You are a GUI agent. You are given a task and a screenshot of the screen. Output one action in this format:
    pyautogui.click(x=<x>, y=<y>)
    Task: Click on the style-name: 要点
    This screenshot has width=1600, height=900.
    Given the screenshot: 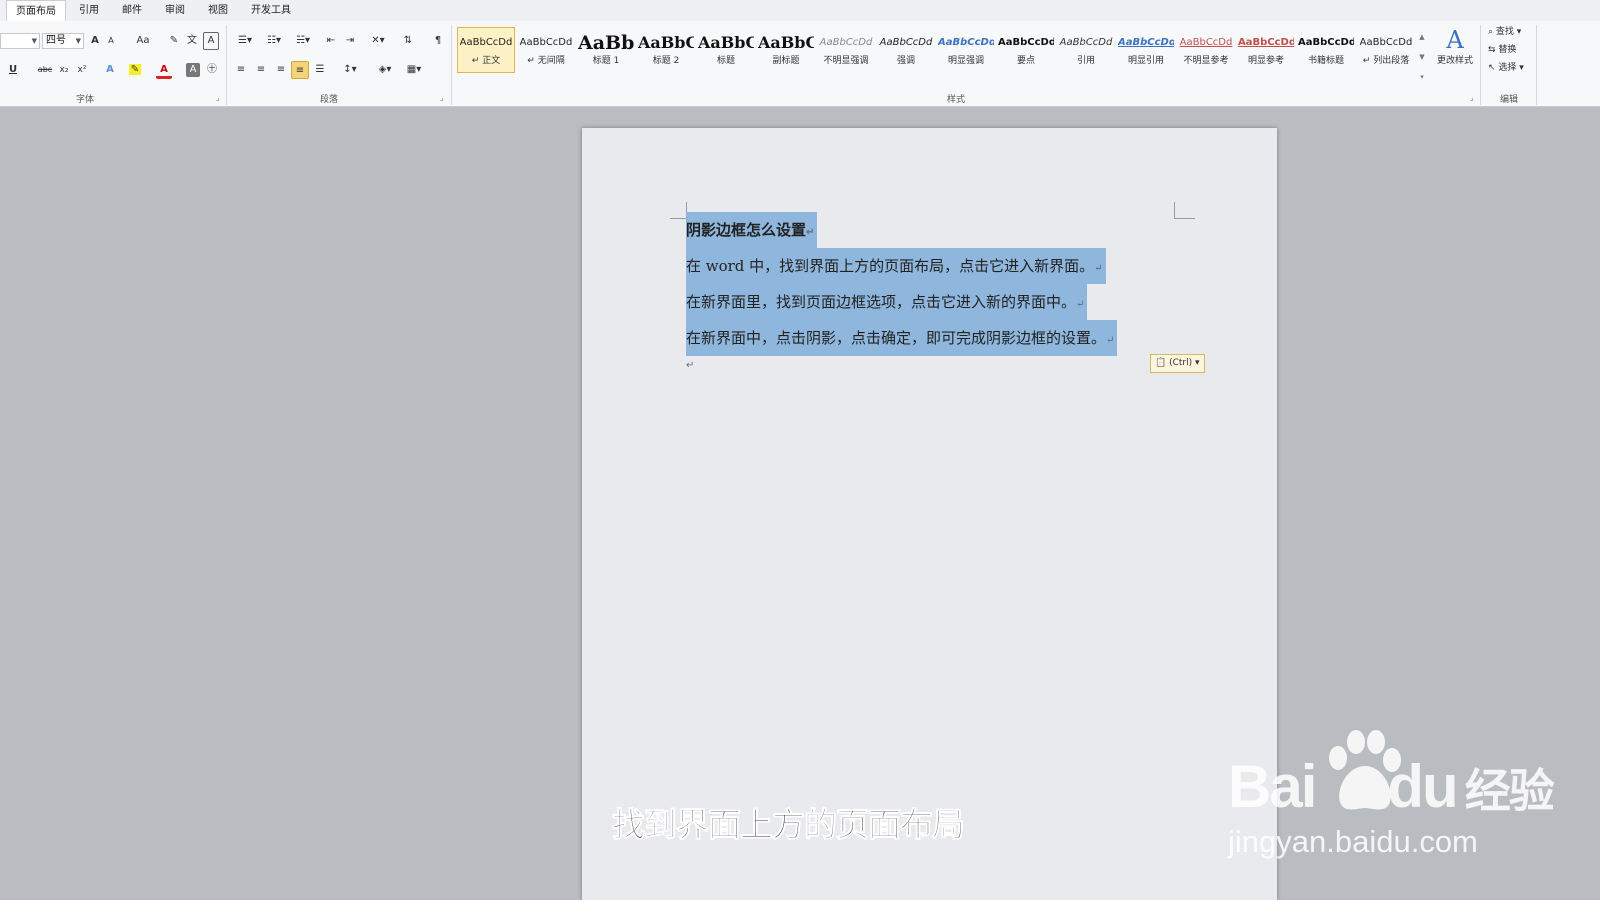 What is the action you would take?
    pyautogui.click(x=1025, y=61)
    